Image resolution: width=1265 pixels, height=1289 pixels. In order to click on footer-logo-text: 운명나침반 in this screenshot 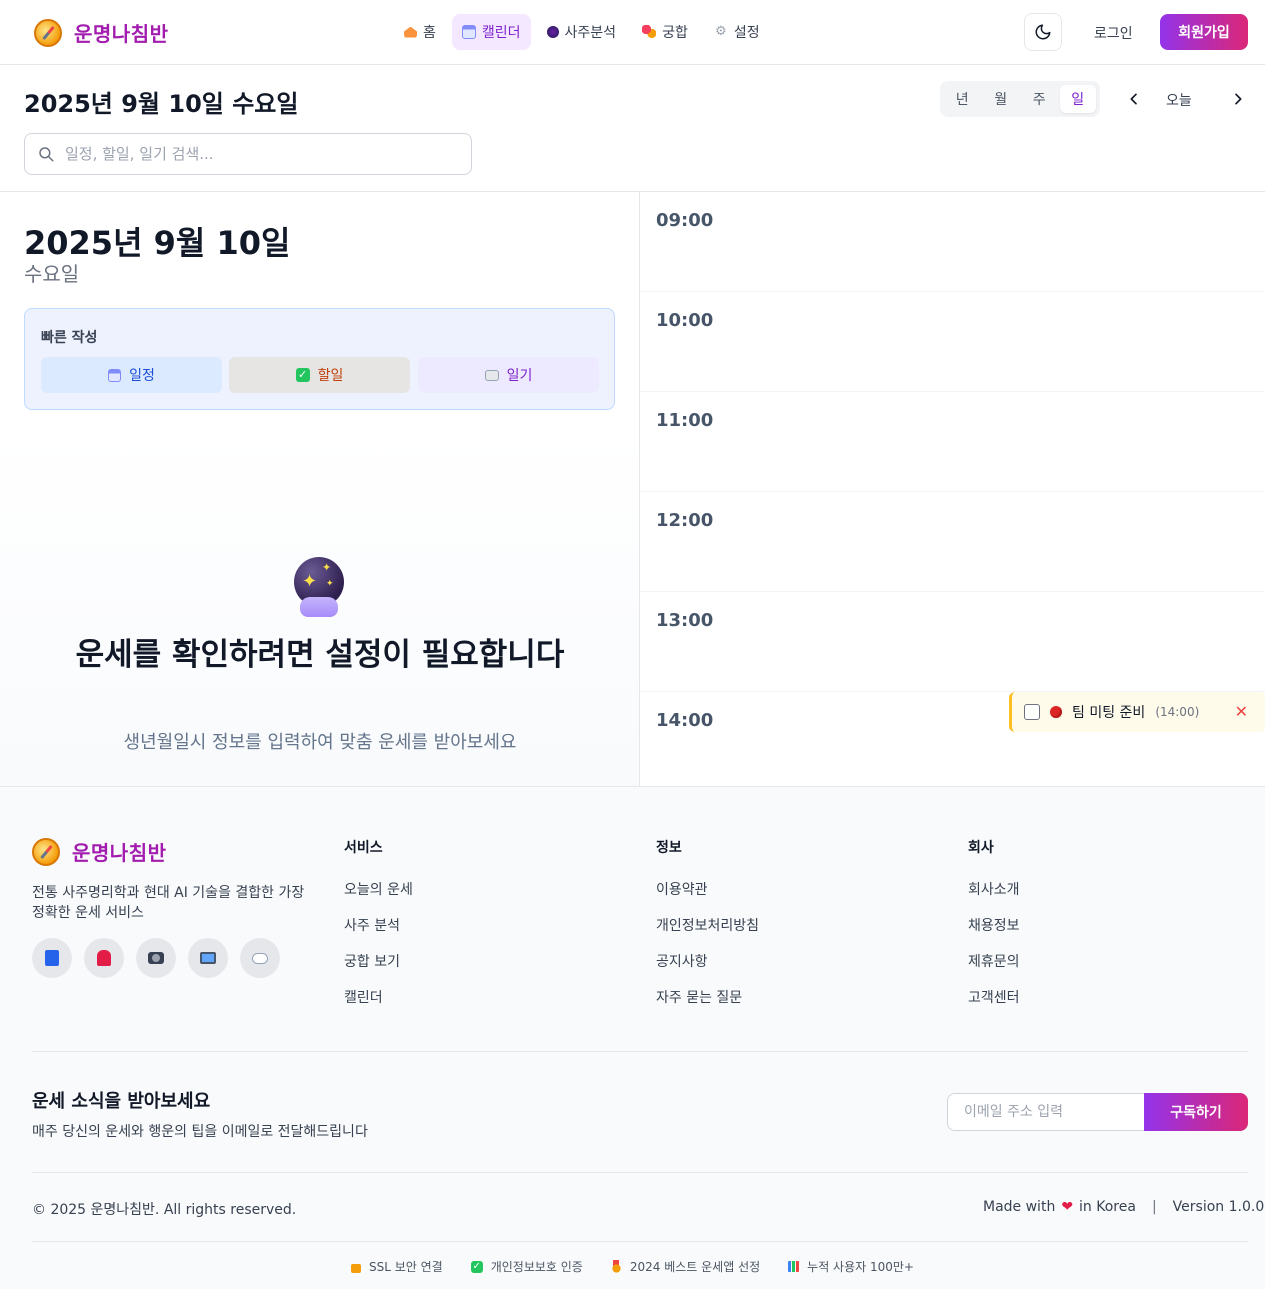, I will do `click(119, 853)`.